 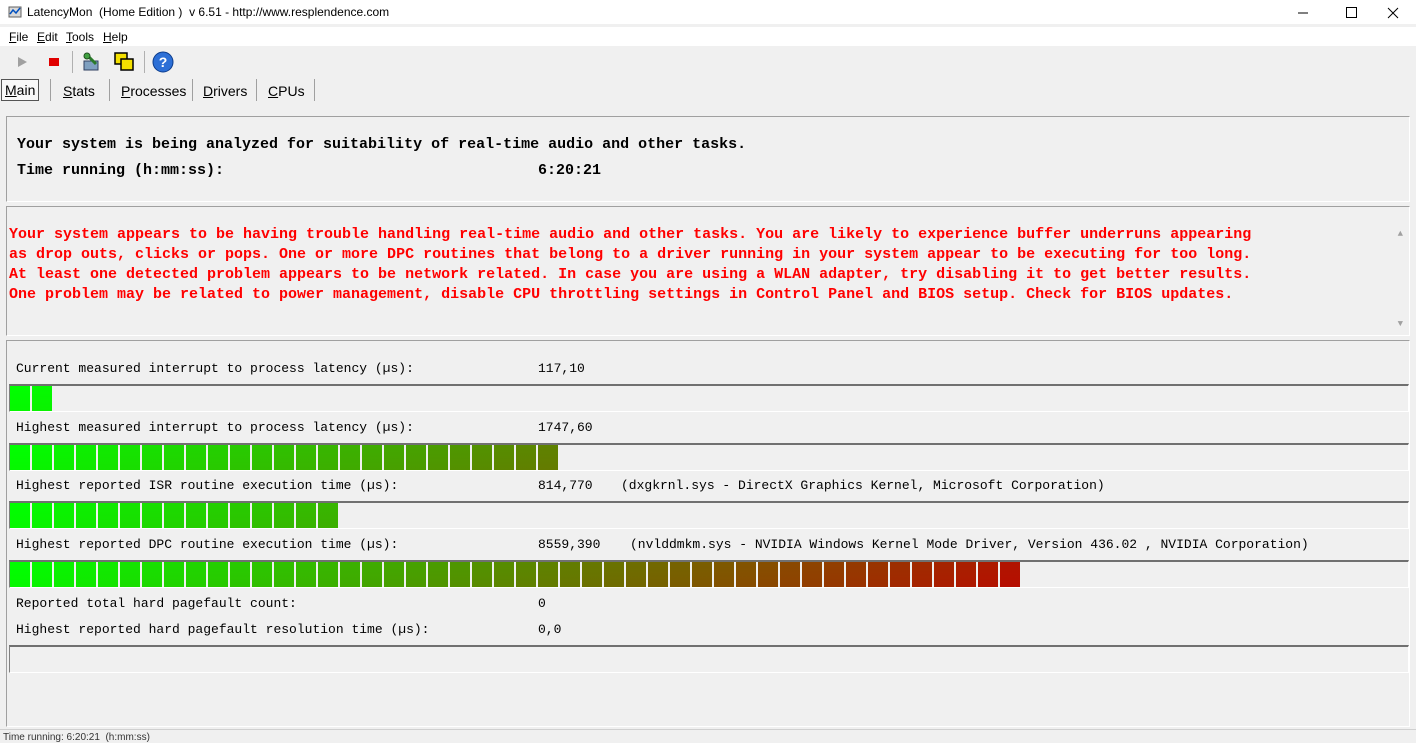 I want to click on maximize-button, so click(x=1351, y=12).